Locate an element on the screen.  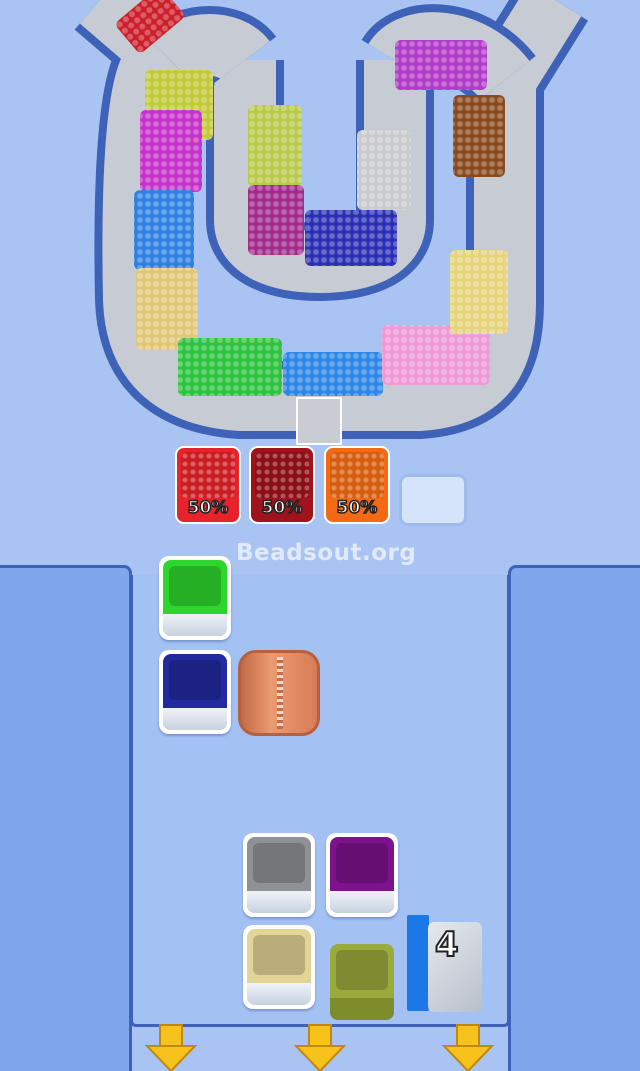
cream-box is located at coordinates (279, 967).